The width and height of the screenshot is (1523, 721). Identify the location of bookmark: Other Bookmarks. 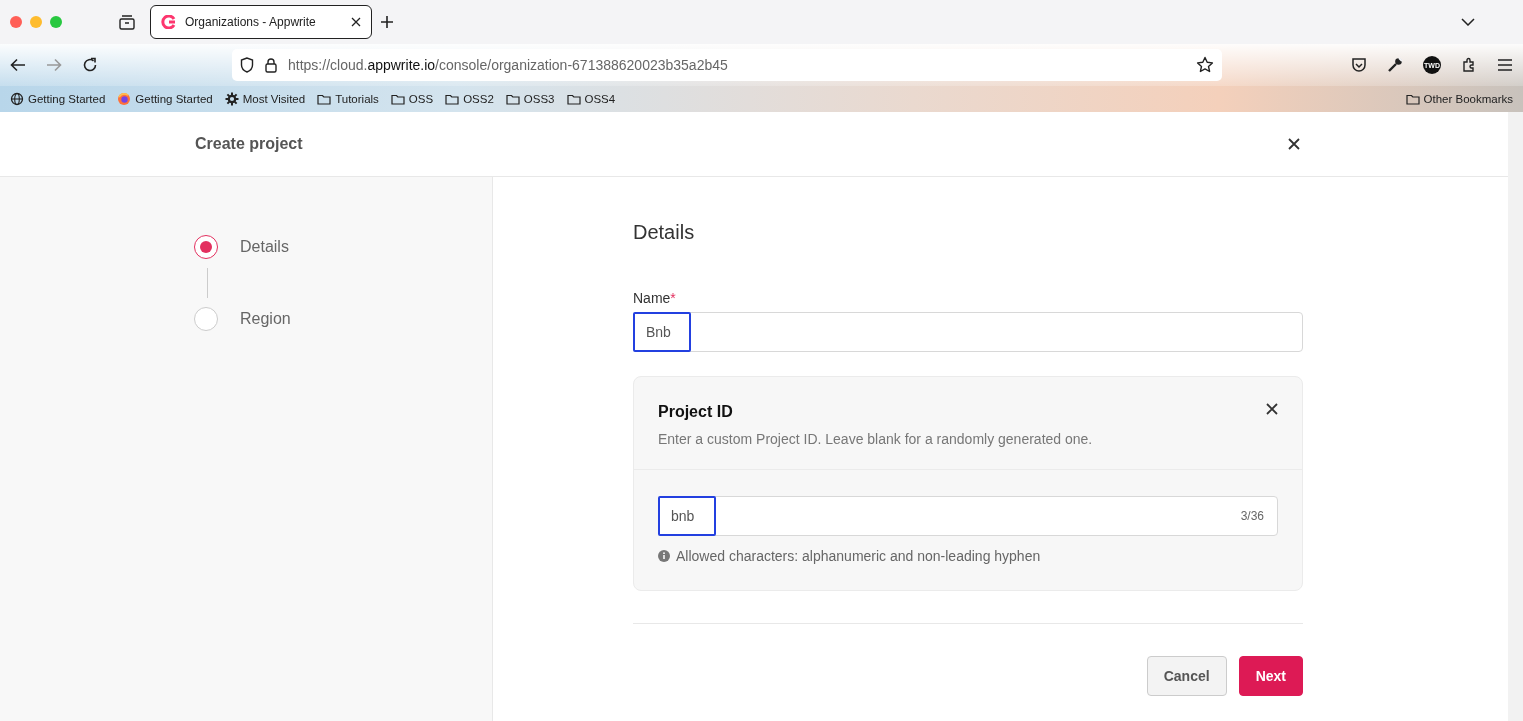
(1459, 99).